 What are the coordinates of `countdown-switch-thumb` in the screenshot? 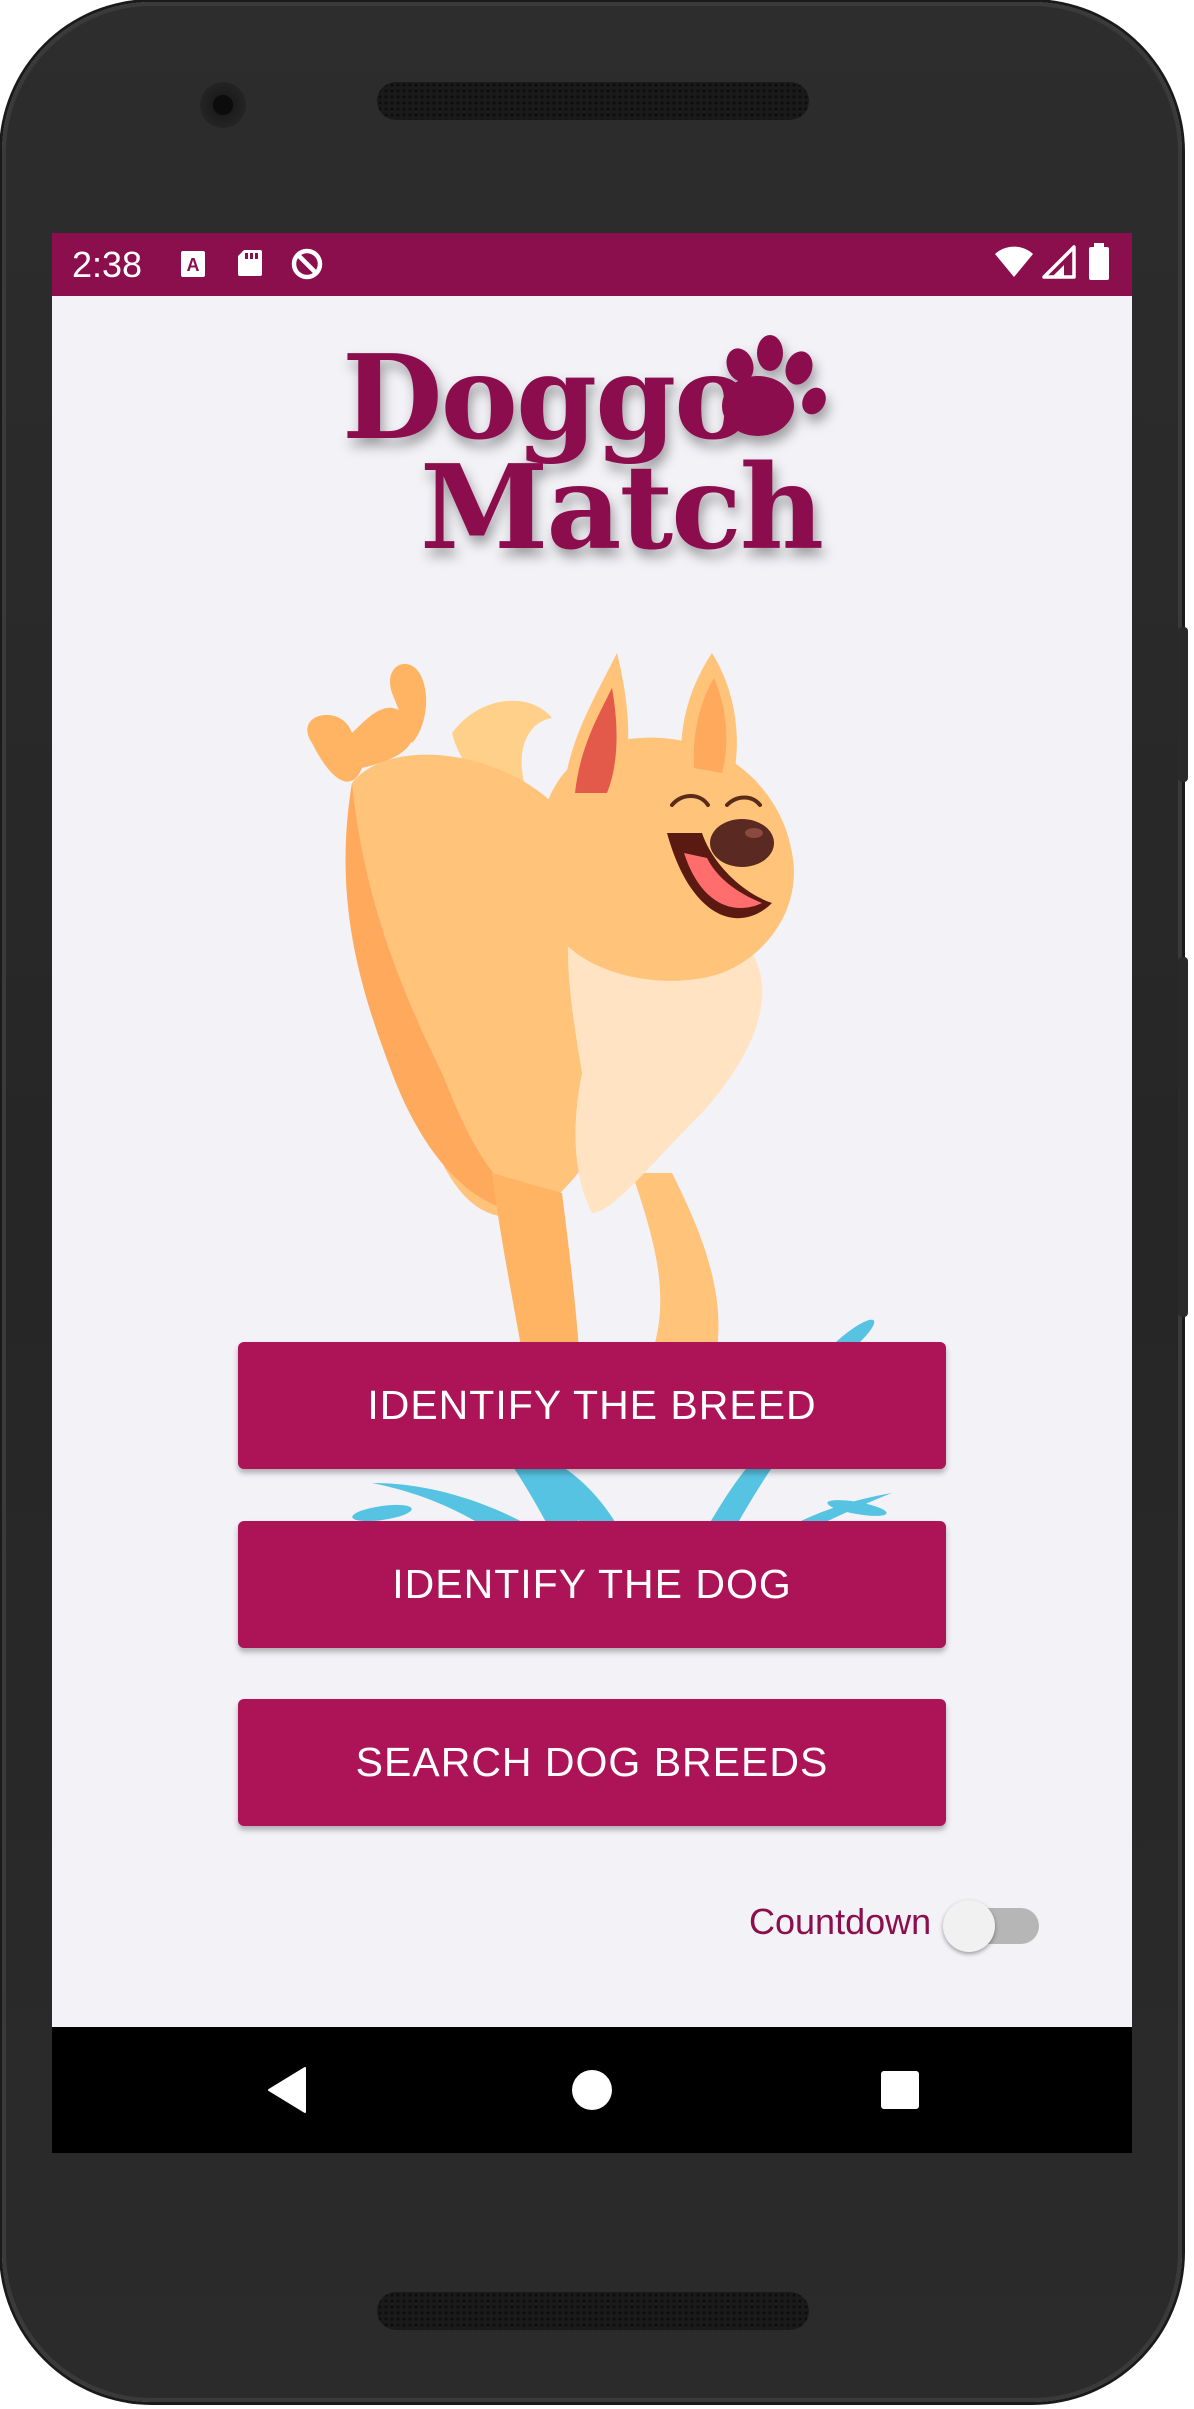 It's located at (969, 1926).